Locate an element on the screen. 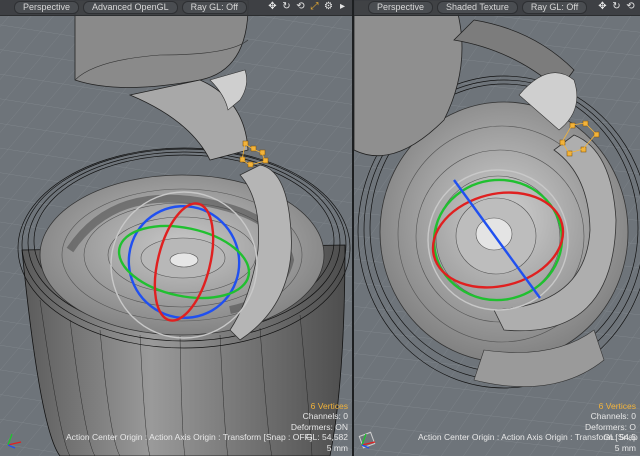 This screenshot has height=456, width=640. maximize-view-icon: ⤢ is located at coordinates (314, 7).